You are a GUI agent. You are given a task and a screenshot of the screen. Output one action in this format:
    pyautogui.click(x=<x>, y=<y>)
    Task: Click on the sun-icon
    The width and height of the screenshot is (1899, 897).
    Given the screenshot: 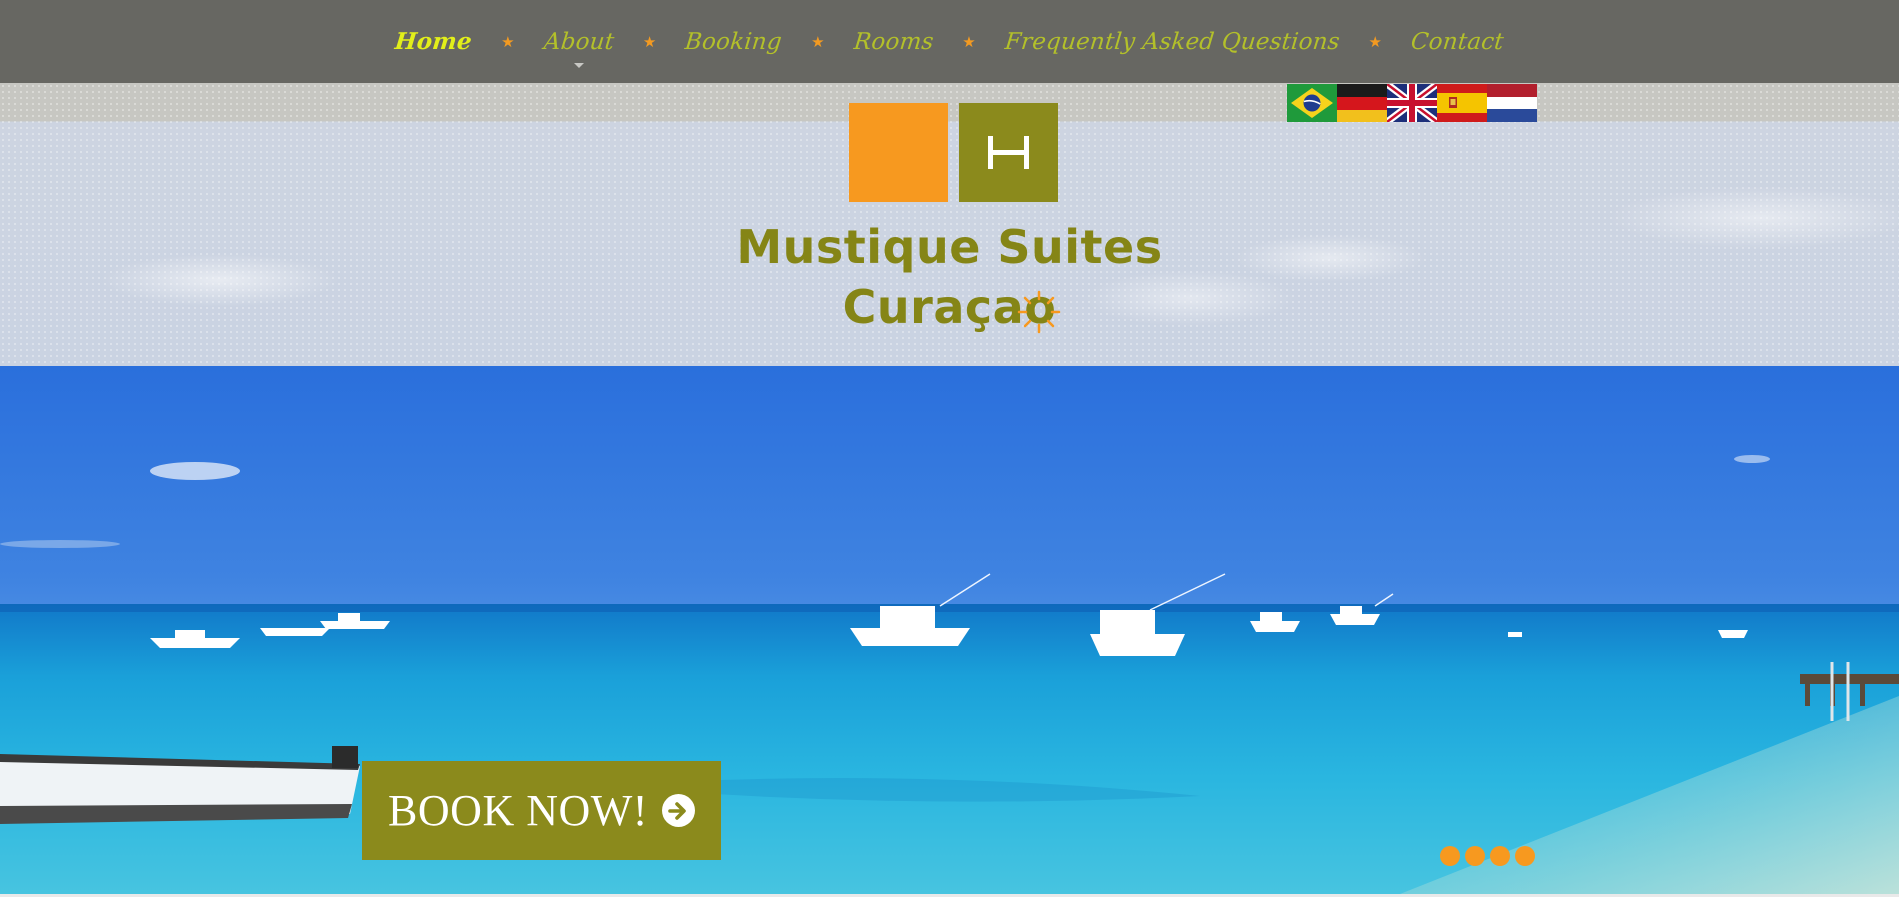 What is the action you would take?
    pyautogui.click(x=1039, y=312)
    